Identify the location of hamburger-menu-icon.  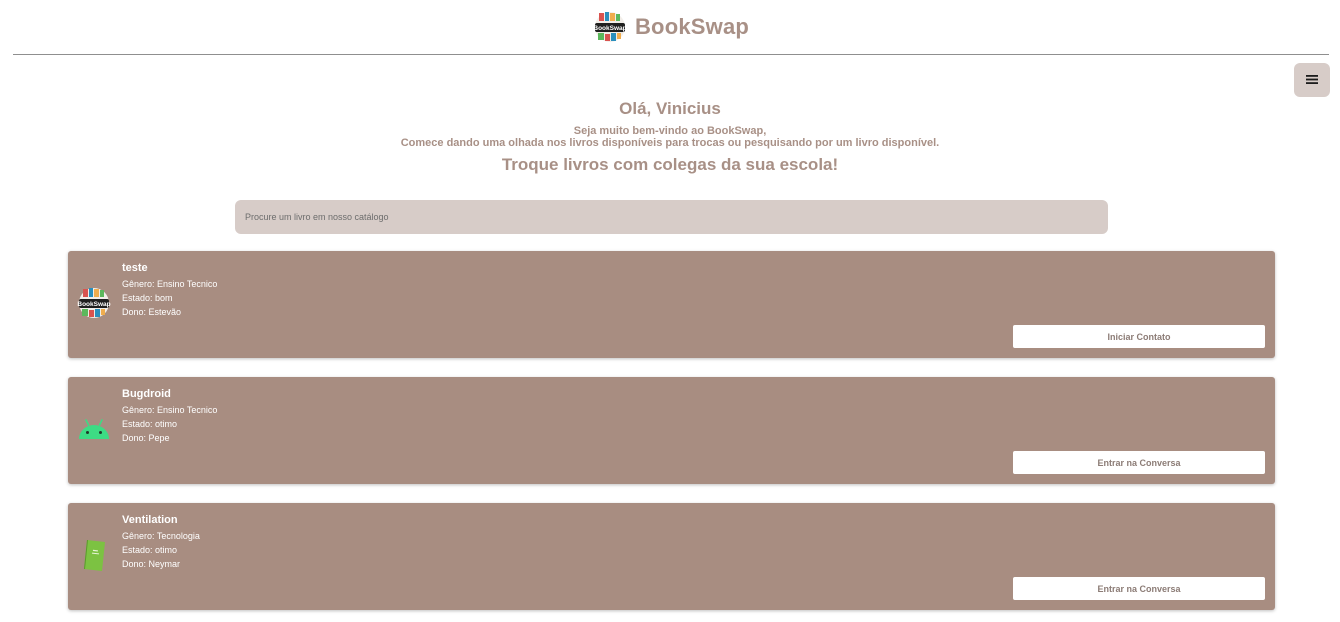
(1312, 80).